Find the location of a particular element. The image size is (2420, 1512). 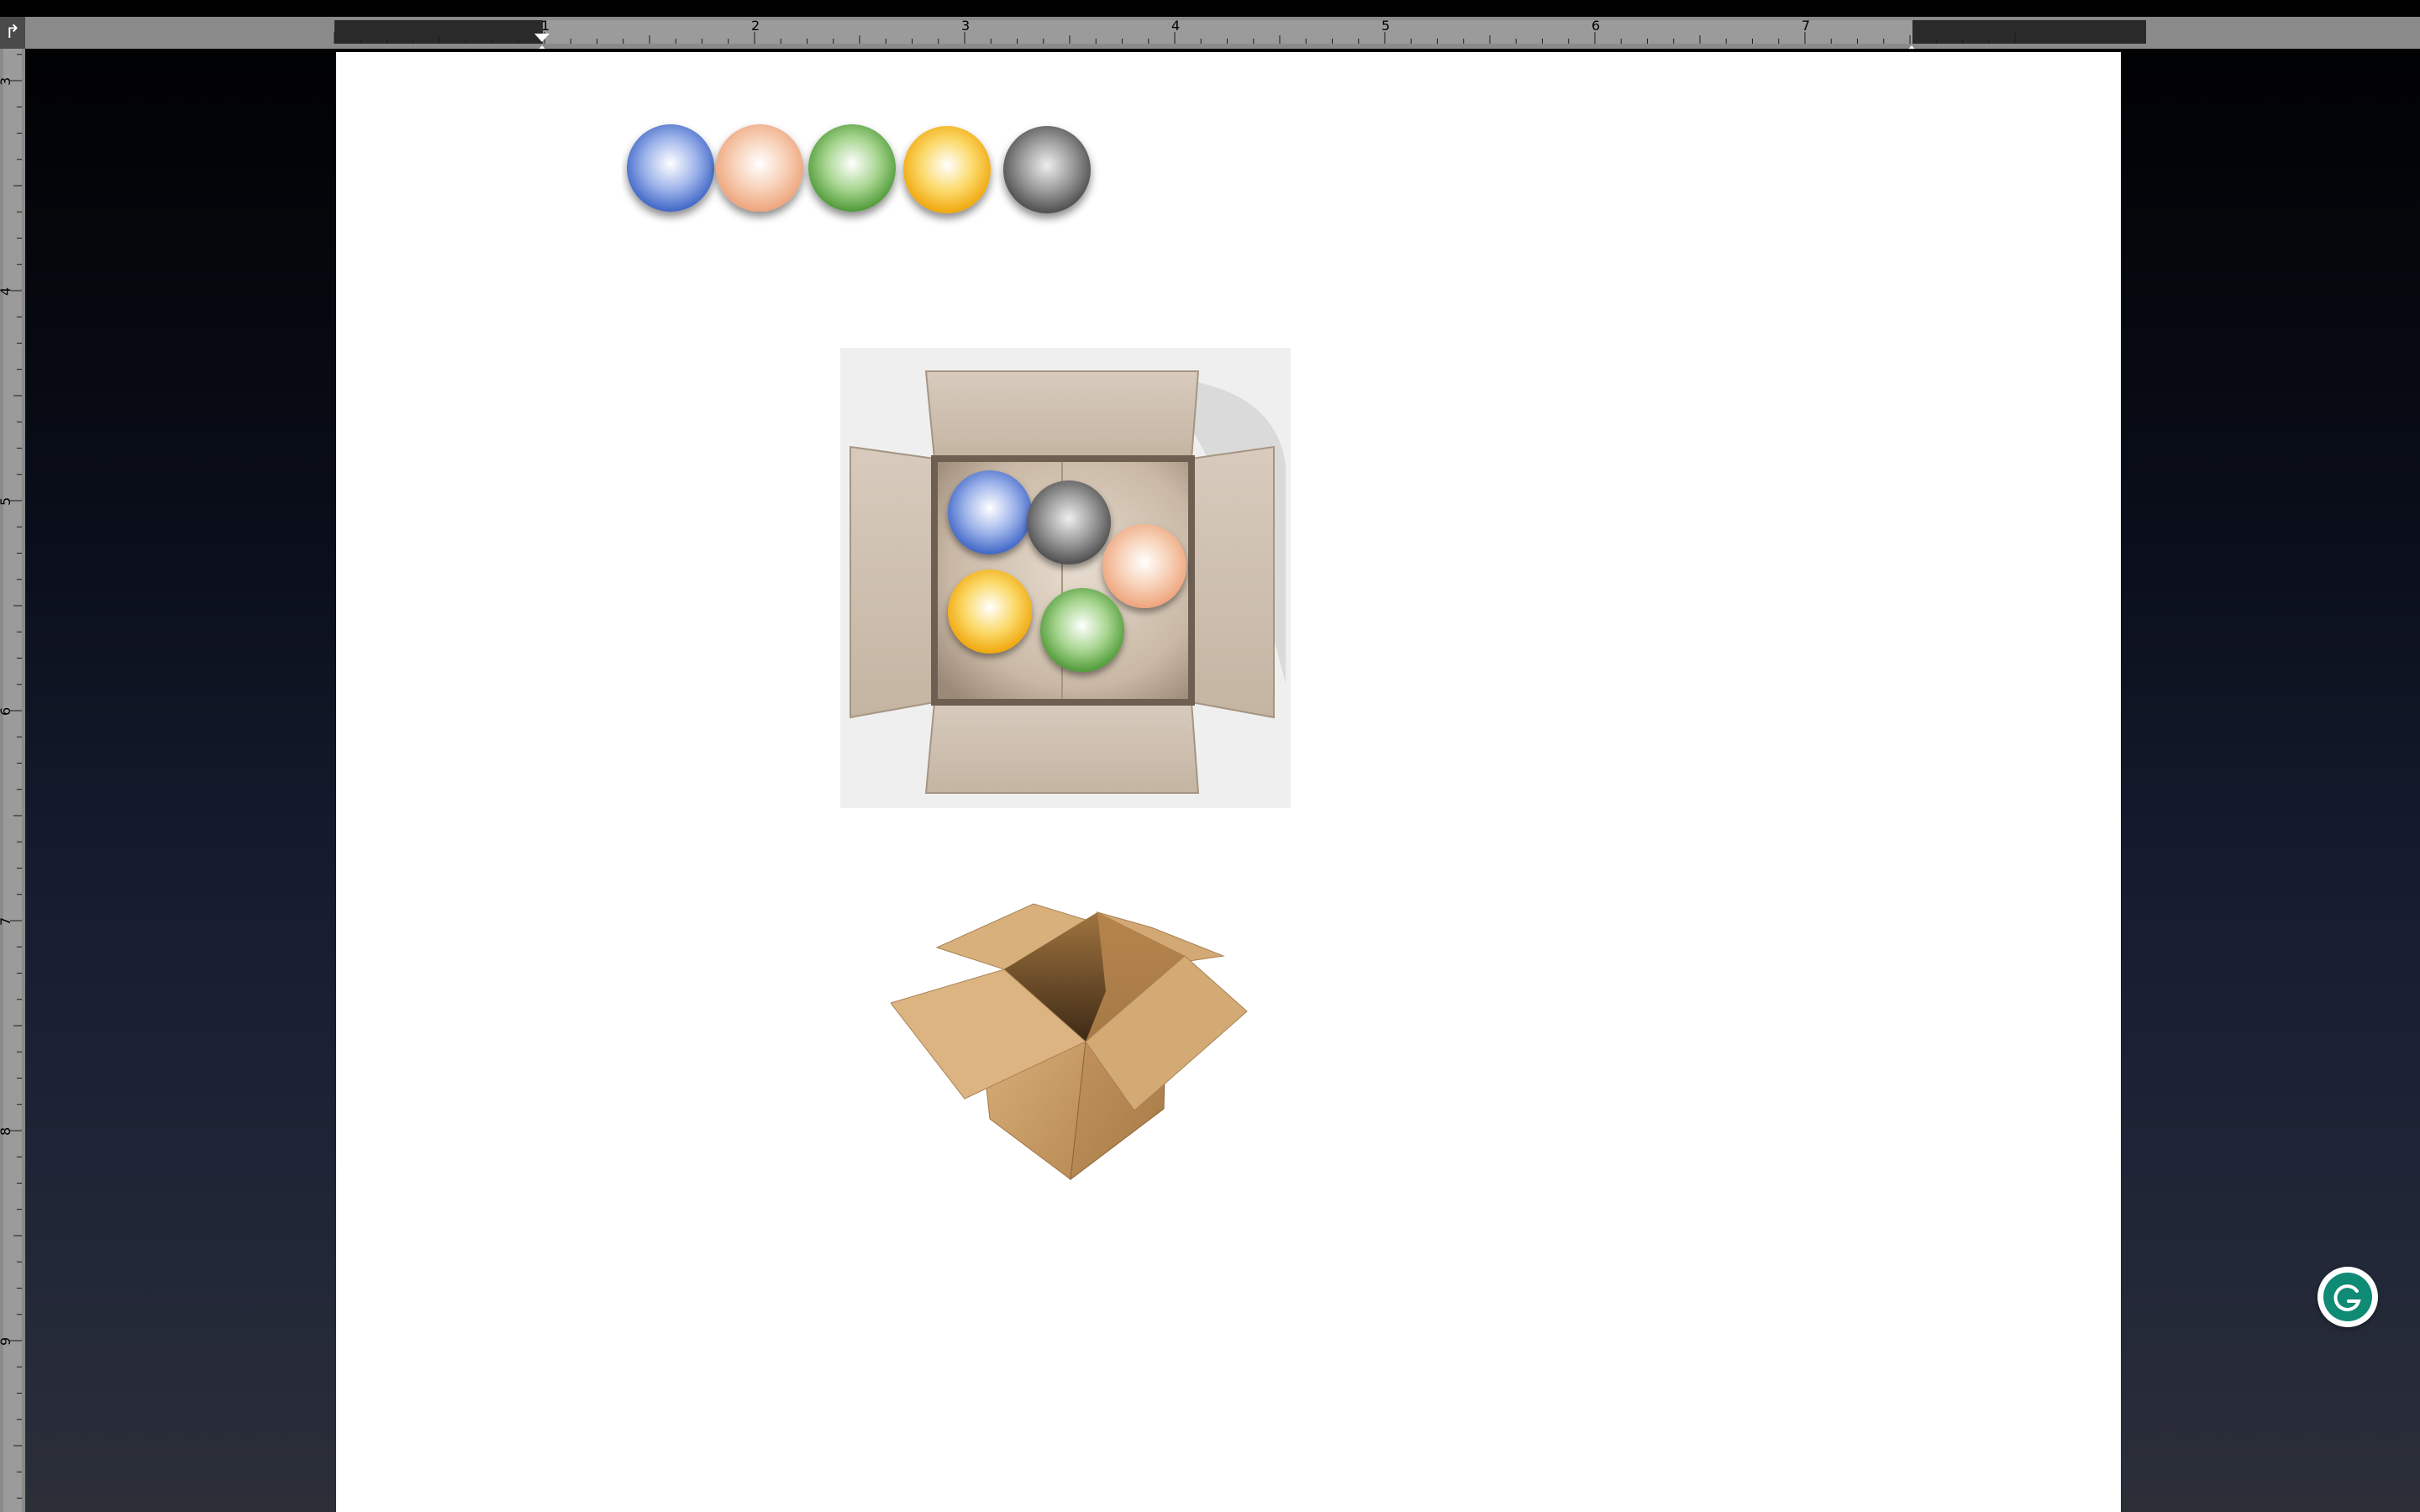

ruler-label: 8 is located at coordinates (6, 1131).